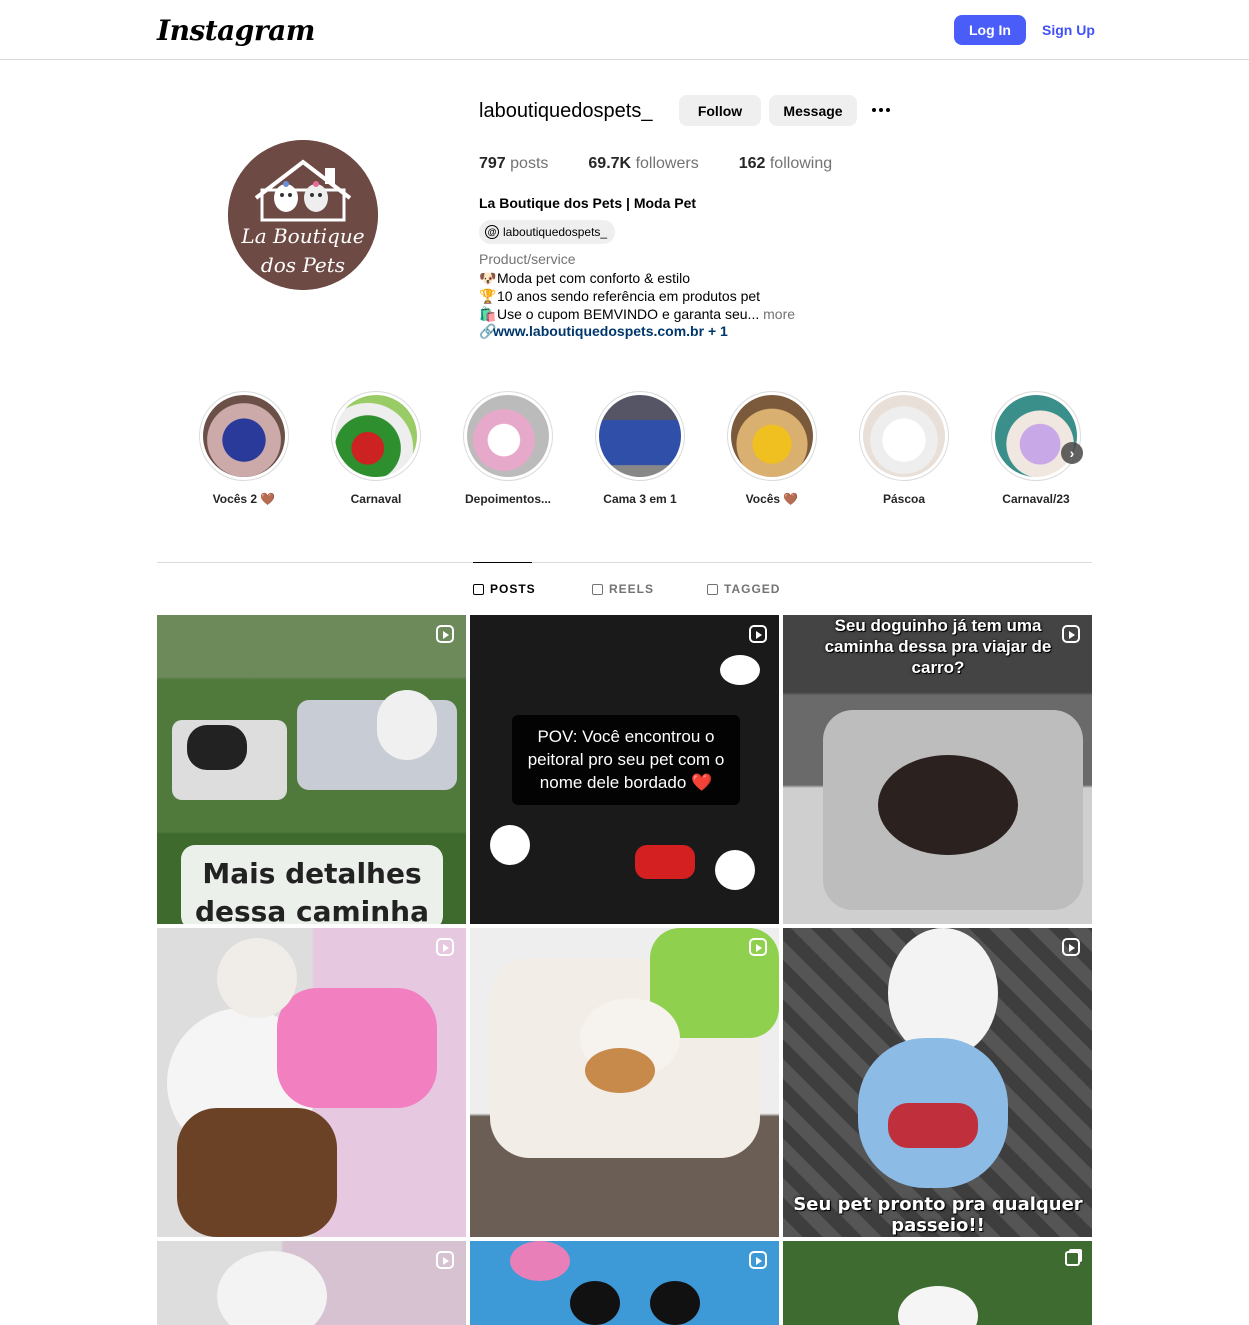  What do you see at coordinates (244, 448) in the screenshot?
I see `highlight-item: Vocês 2 🤎` at bounding box center [244, 448].